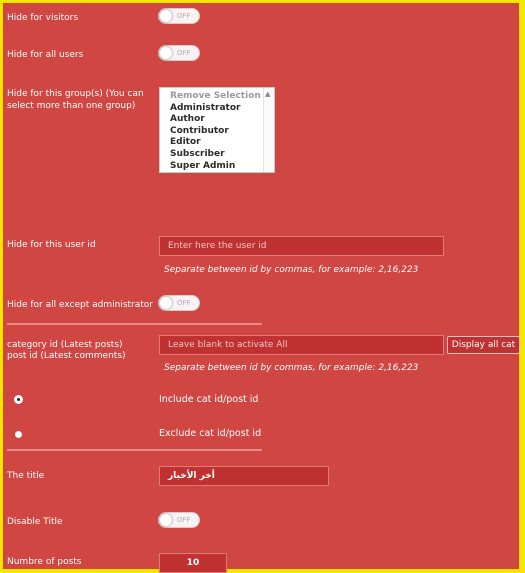 This screenshot has width=525, height=573. I want to click on group-option: Contributor, so click(217, 132).